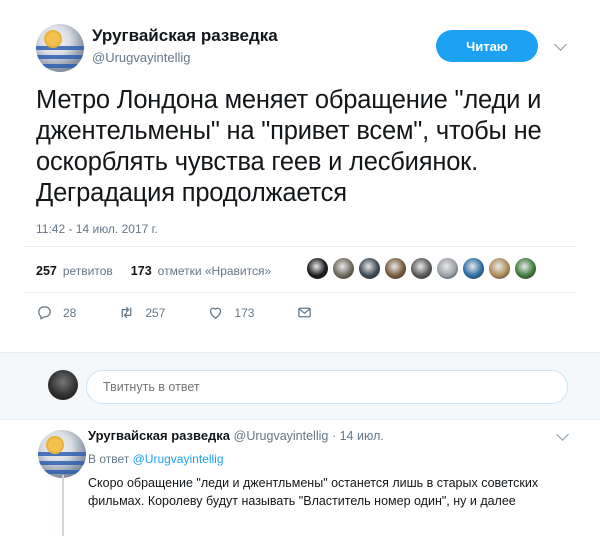 This screenshot has height=536, width=600. What do you see at coordinates (244, 312) in the screenshot?
I see `like-count: 173` at bounding box center [244, 312].